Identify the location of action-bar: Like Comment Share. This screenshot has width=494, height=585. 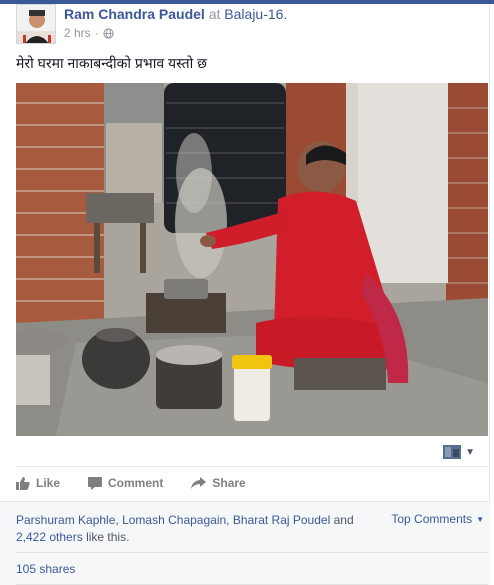
(145, 483).